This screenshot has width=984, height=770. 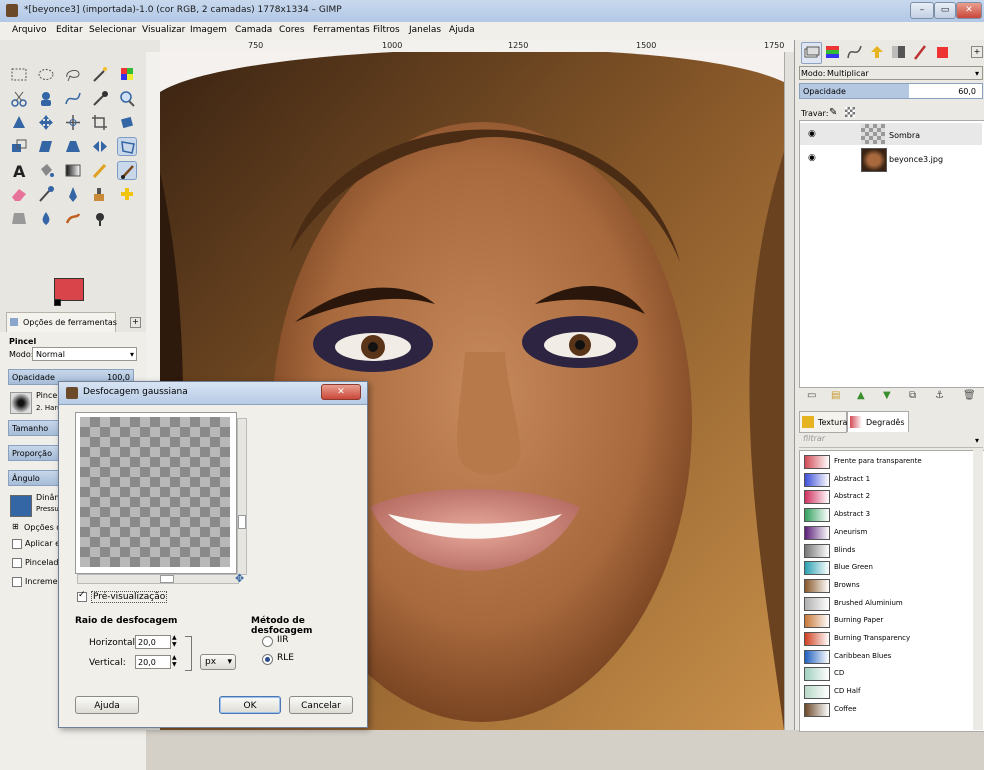 I want to click on menu-selecionar: Selecionar, so click(x=112, y=30).